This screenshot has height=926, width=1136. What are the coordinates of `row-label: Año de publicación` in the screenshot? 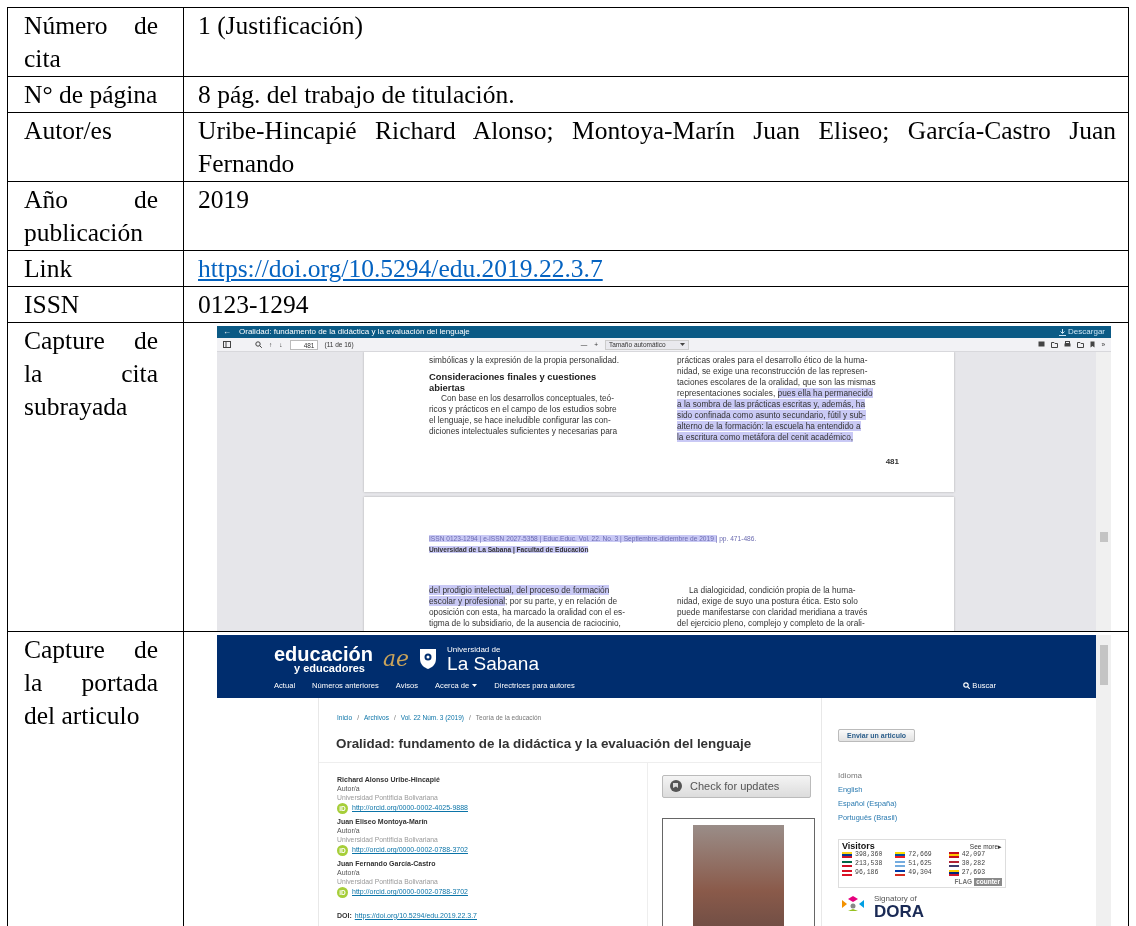 It's located at (91, 216).